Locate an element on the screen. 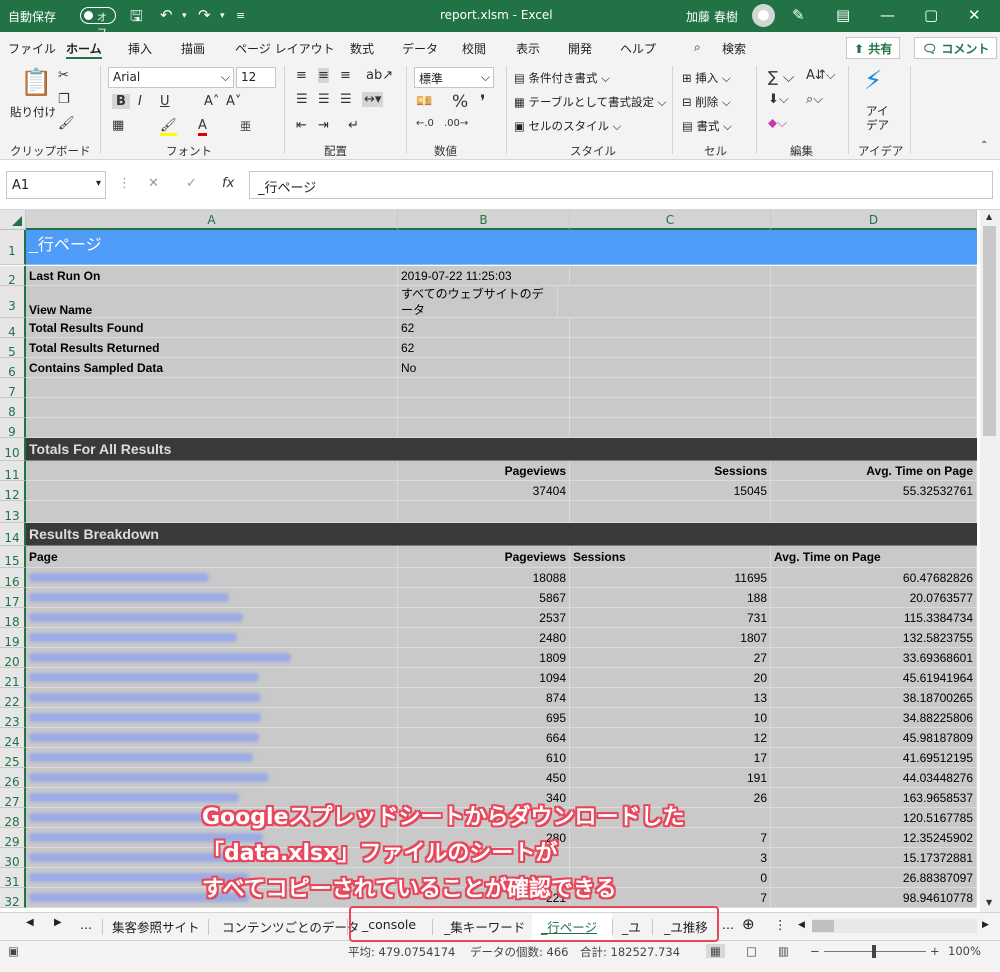 This screenshot has height=972, width=1000. orientation-icon: ab↗ is located at coordinates (379, 75).